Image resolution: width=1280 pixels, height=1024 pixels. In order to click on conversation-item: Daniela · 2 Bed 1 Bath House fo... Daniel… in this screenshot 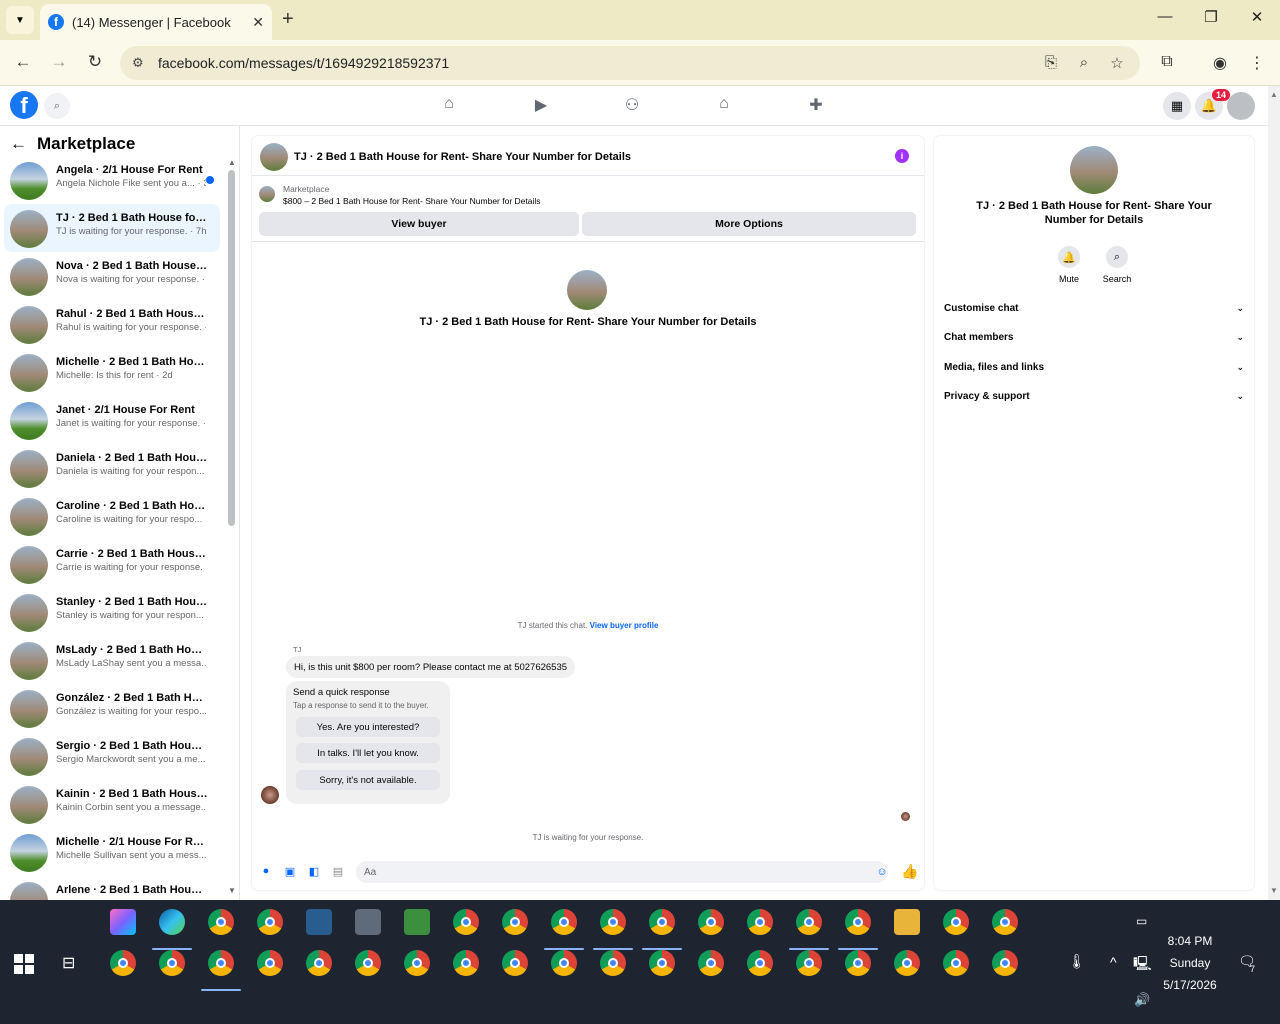, I will do `click(112, 468)`.